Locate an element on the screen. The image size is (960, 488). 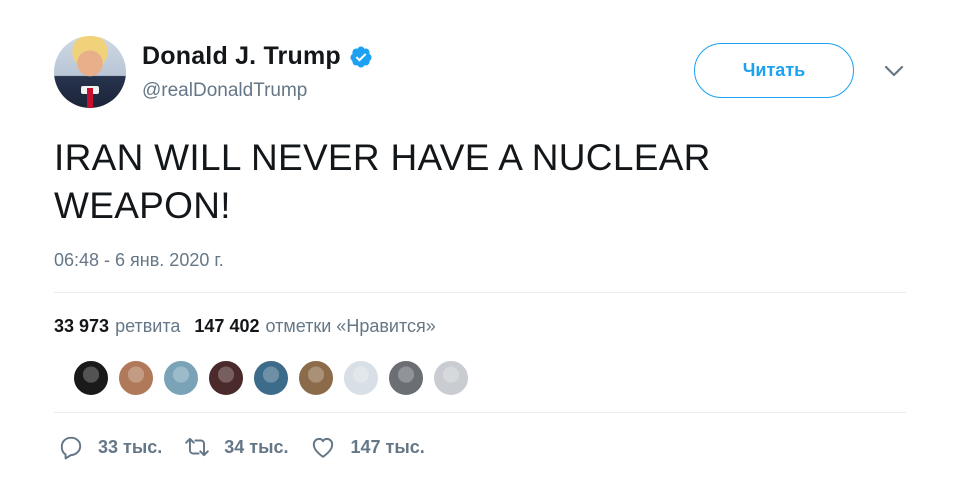
likers-avatars is located at coordinates (274, 378).